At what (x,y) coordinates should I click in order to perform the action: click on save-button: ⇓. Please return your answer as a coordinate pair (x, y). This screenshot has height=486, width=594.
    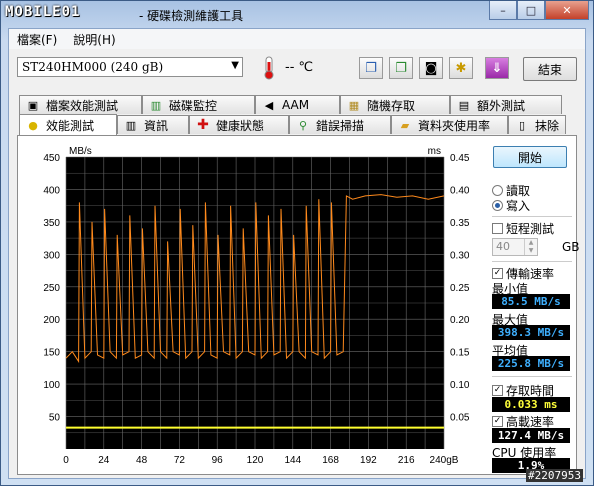
    Looking at the image, I should click on (497, 68).